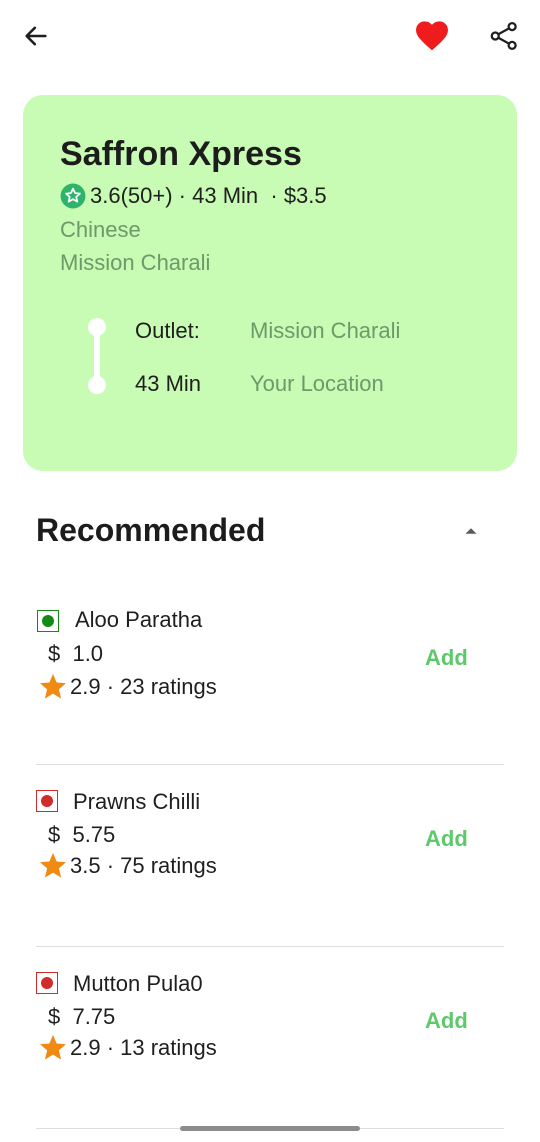 The width and height of the screenshot is (540, 1142). Describe the element at coordinates (100, 229) in the screenshot. I see `restaurant-cuisine: Chinese` at that location.